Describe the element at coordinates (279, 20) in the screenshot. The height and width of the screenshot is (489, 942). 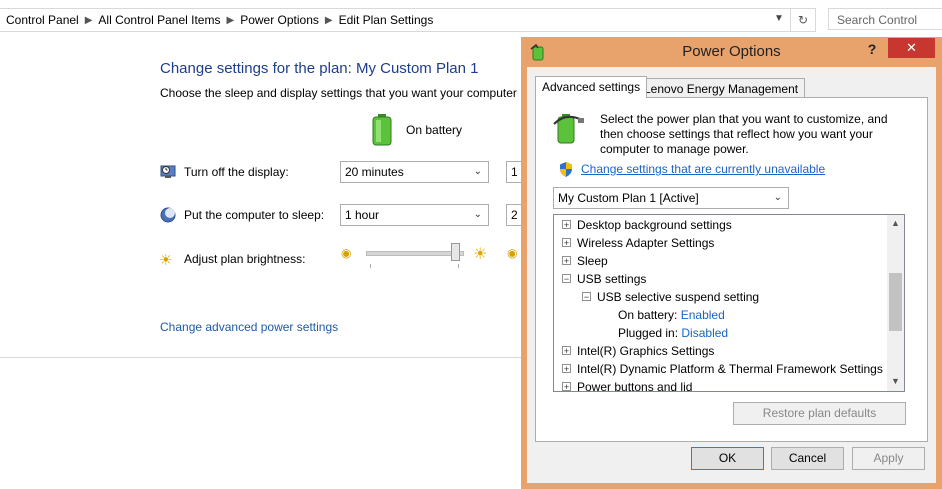
I see `breadcrumb-power-options: Power Options` at that location.